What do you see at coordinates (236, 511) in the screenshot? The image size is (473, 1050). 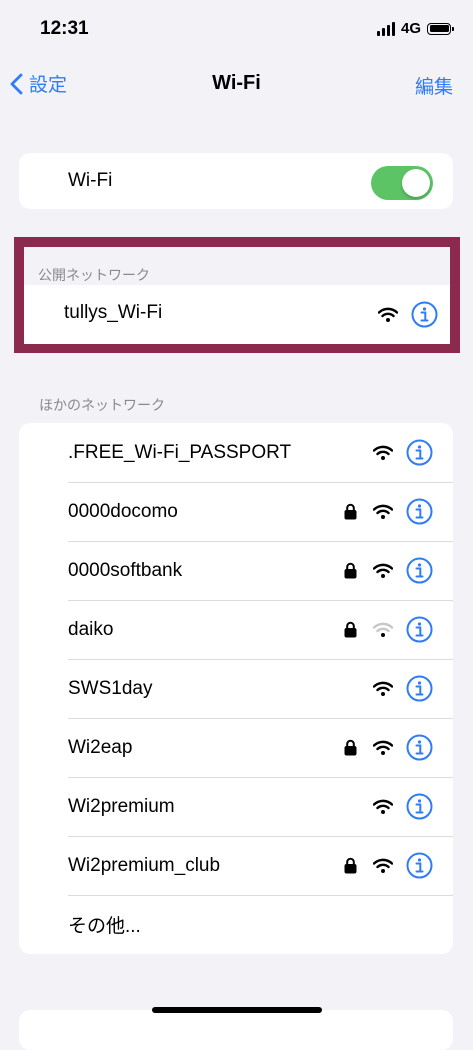 I see `network-row: 0000docomo` at bounding box center [236, 511].